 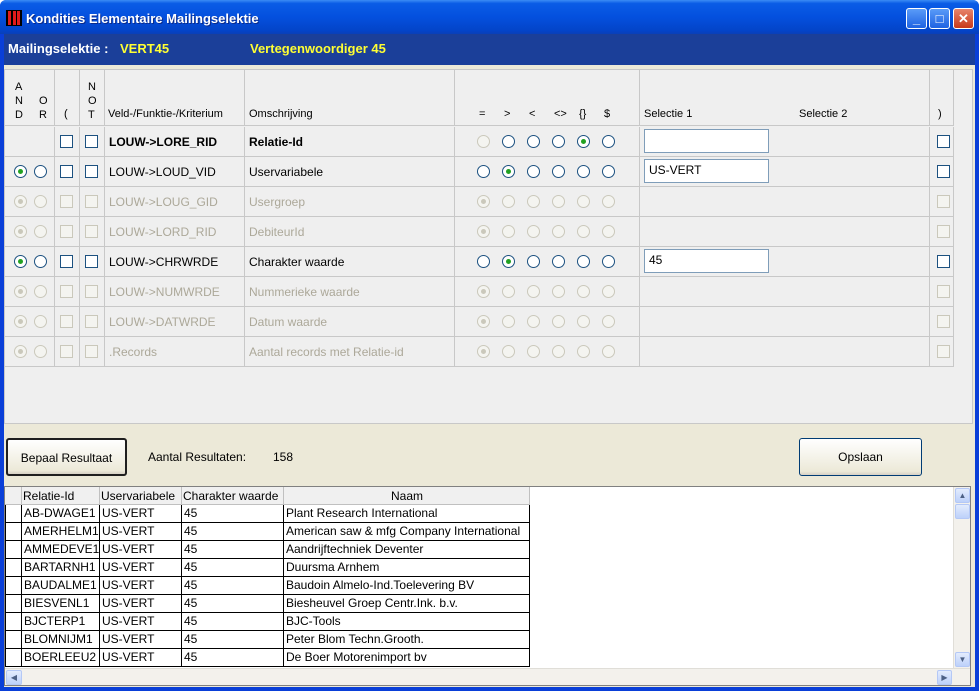 I want to click on table-cell: De Boer Motorenimport bv, so click(x=407, y=658).